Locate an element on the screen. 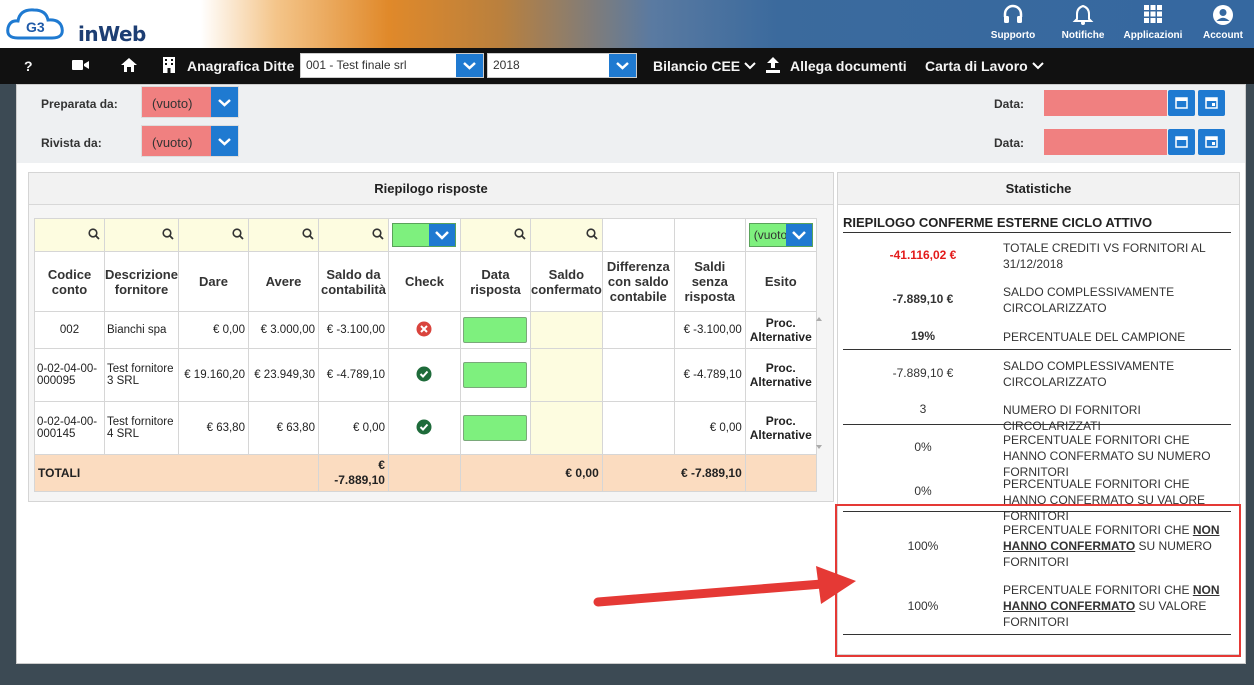  column-header: Saldo da contabilità is located at coordinates (353, 281).